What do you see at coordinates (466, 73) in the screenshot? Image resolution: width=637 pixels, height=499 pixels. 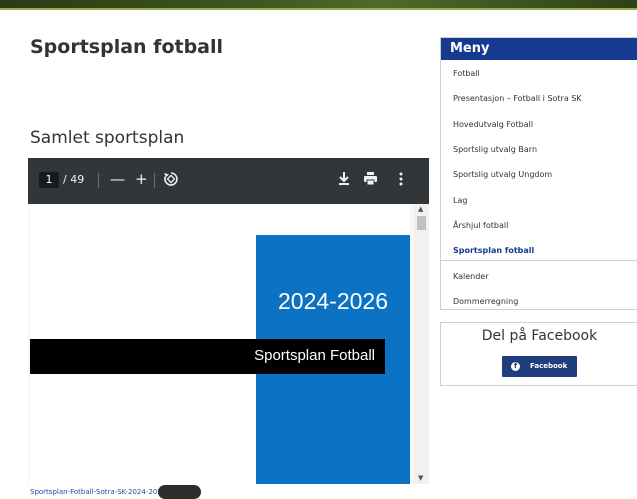 I see `menu-item-fotball: Fotball` at bounding box center [466, 73].